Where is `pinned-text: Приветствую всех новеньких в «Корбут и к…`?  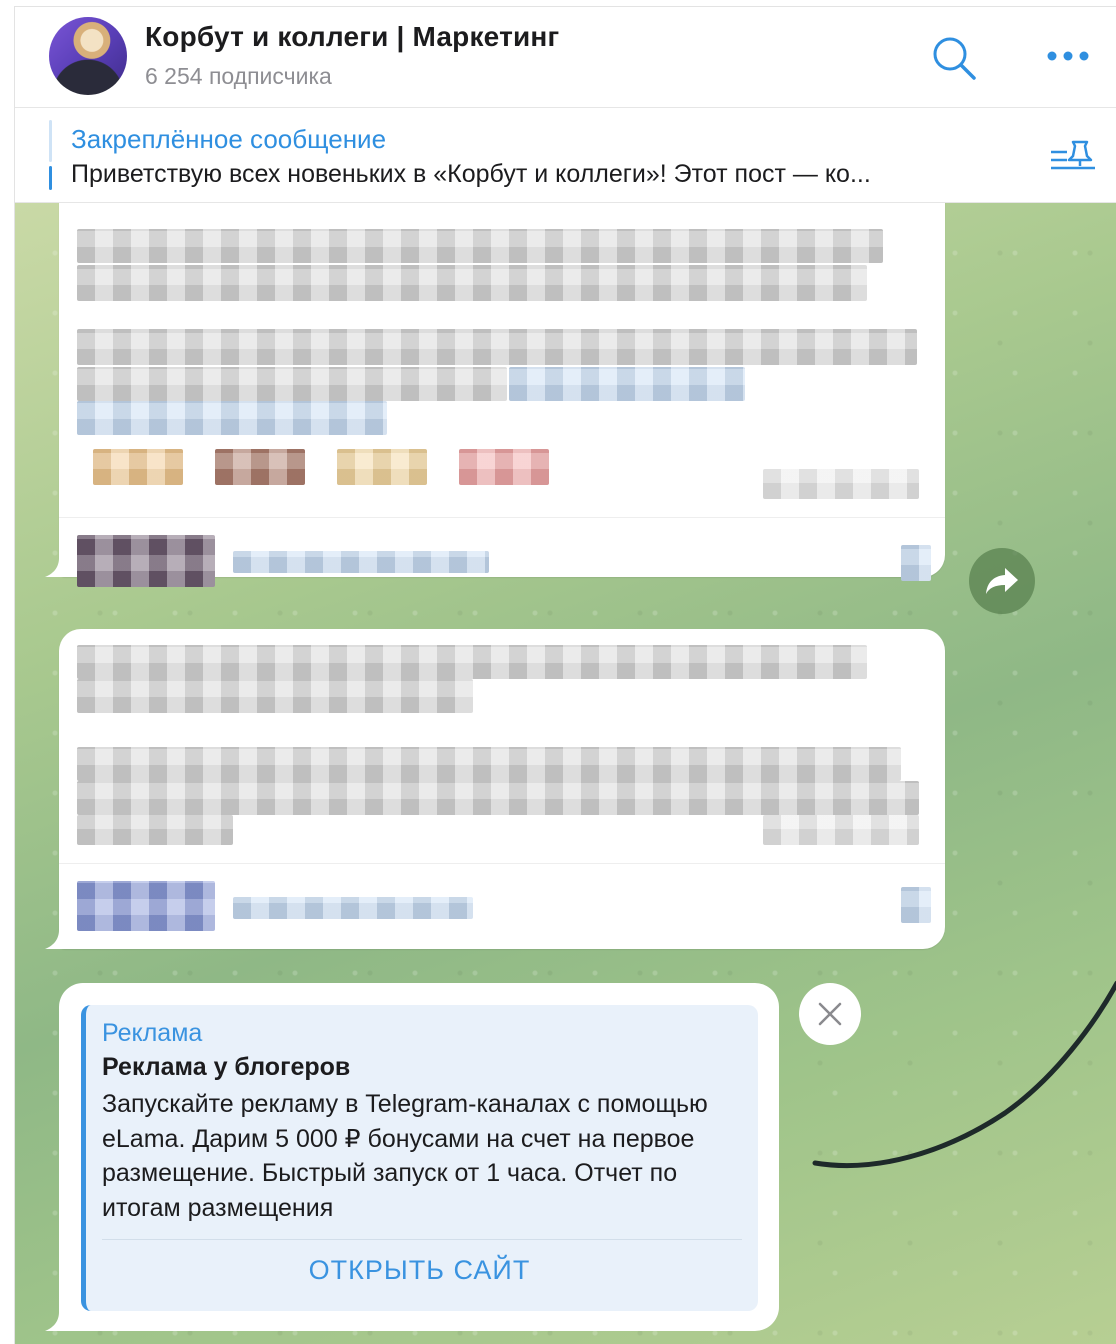 pinned-text: Приветствую всех новеньких в «Корбут и к… is located at coordinates (471, 174).